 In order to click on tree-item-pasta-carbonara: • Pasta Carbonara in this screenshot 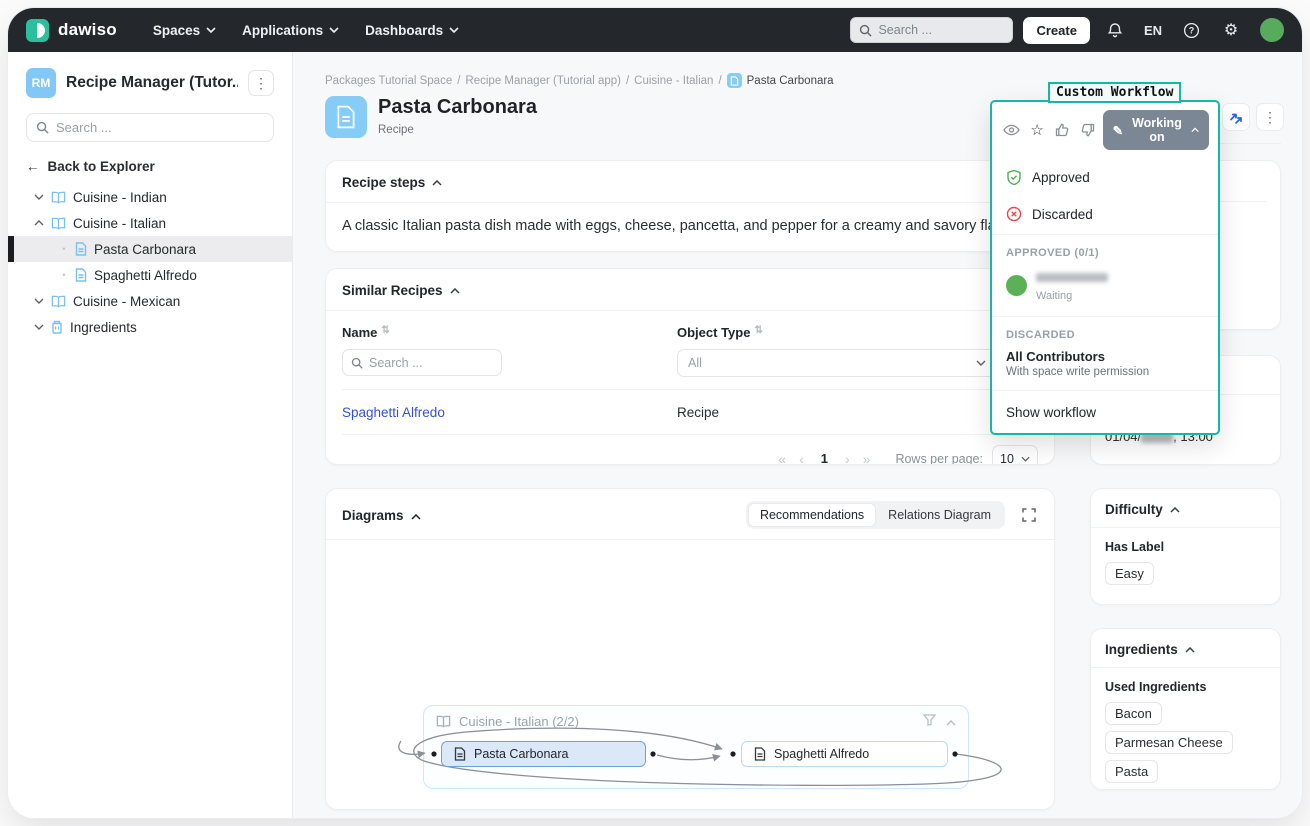, I will do `click(150, 249)`.